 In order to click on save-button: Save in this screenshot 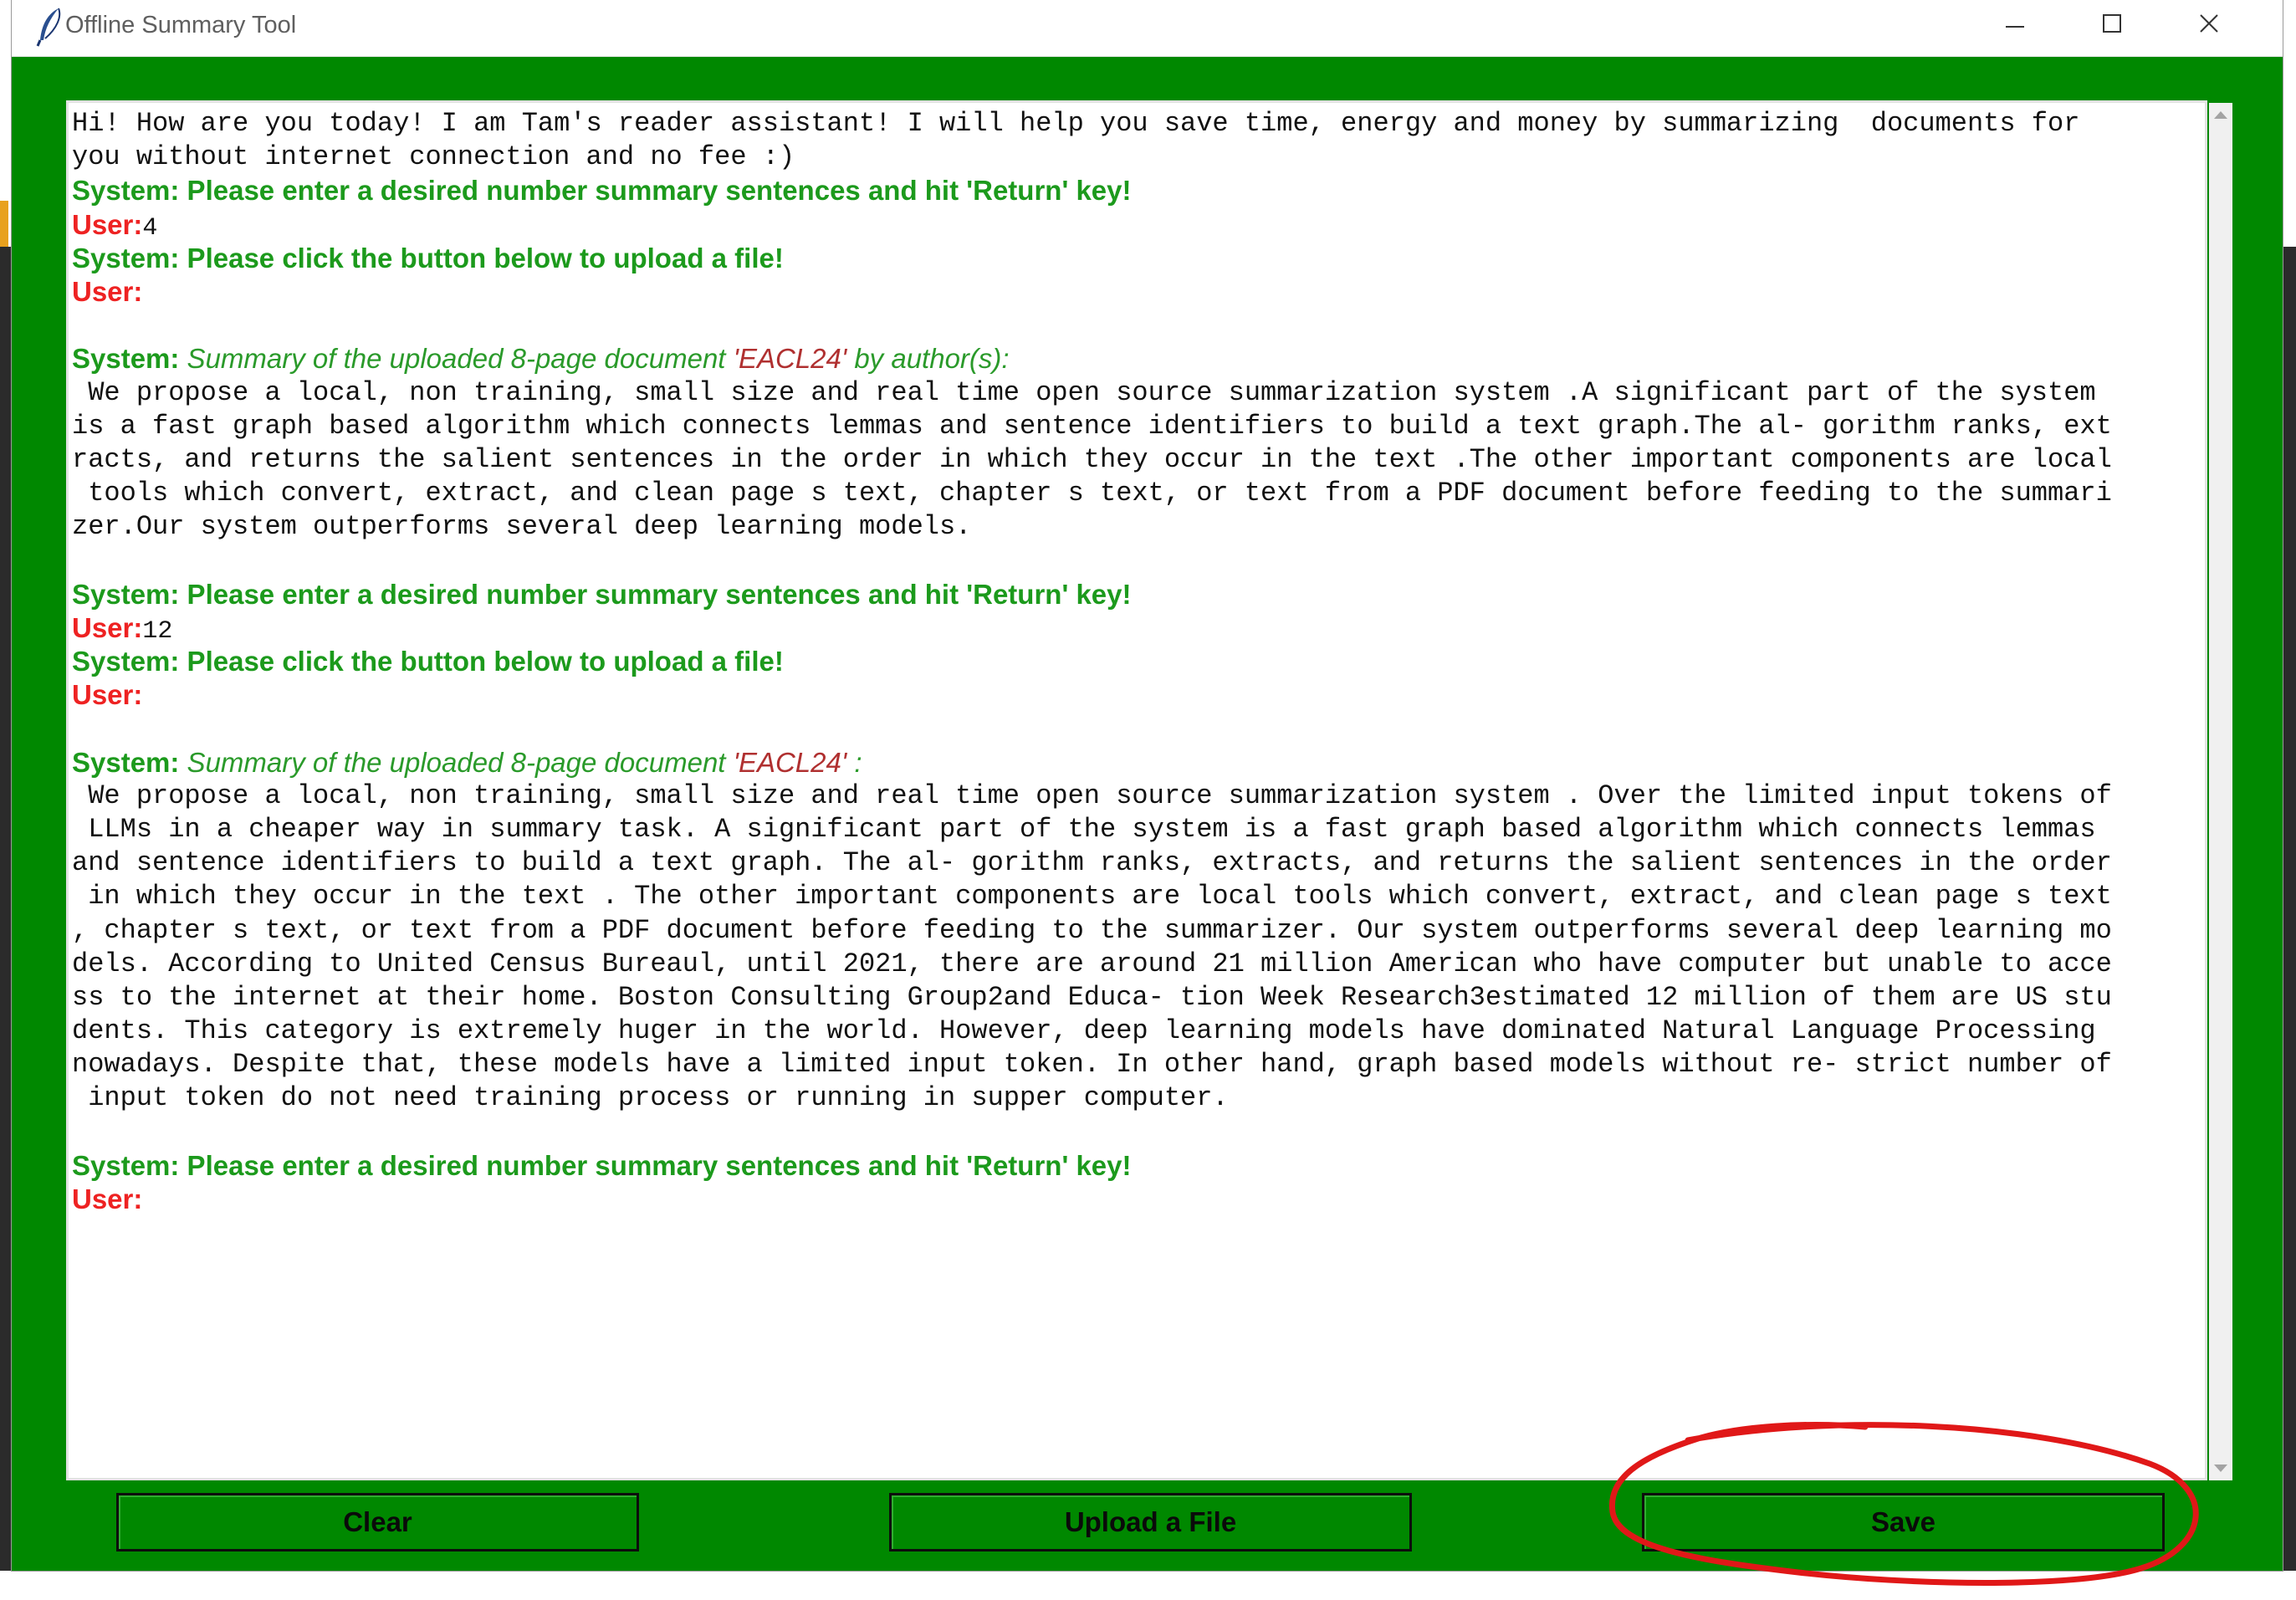, I will do `click(1904, 1522)`.